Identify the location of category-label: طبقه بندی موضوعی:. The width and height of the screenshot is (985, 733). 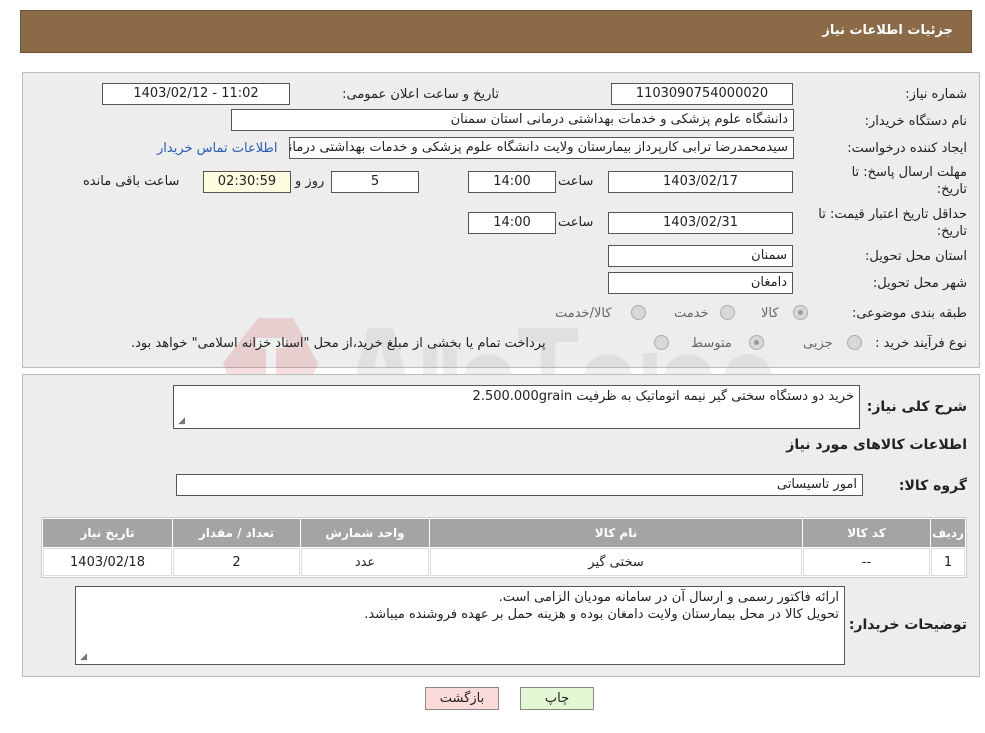
(909, 313).